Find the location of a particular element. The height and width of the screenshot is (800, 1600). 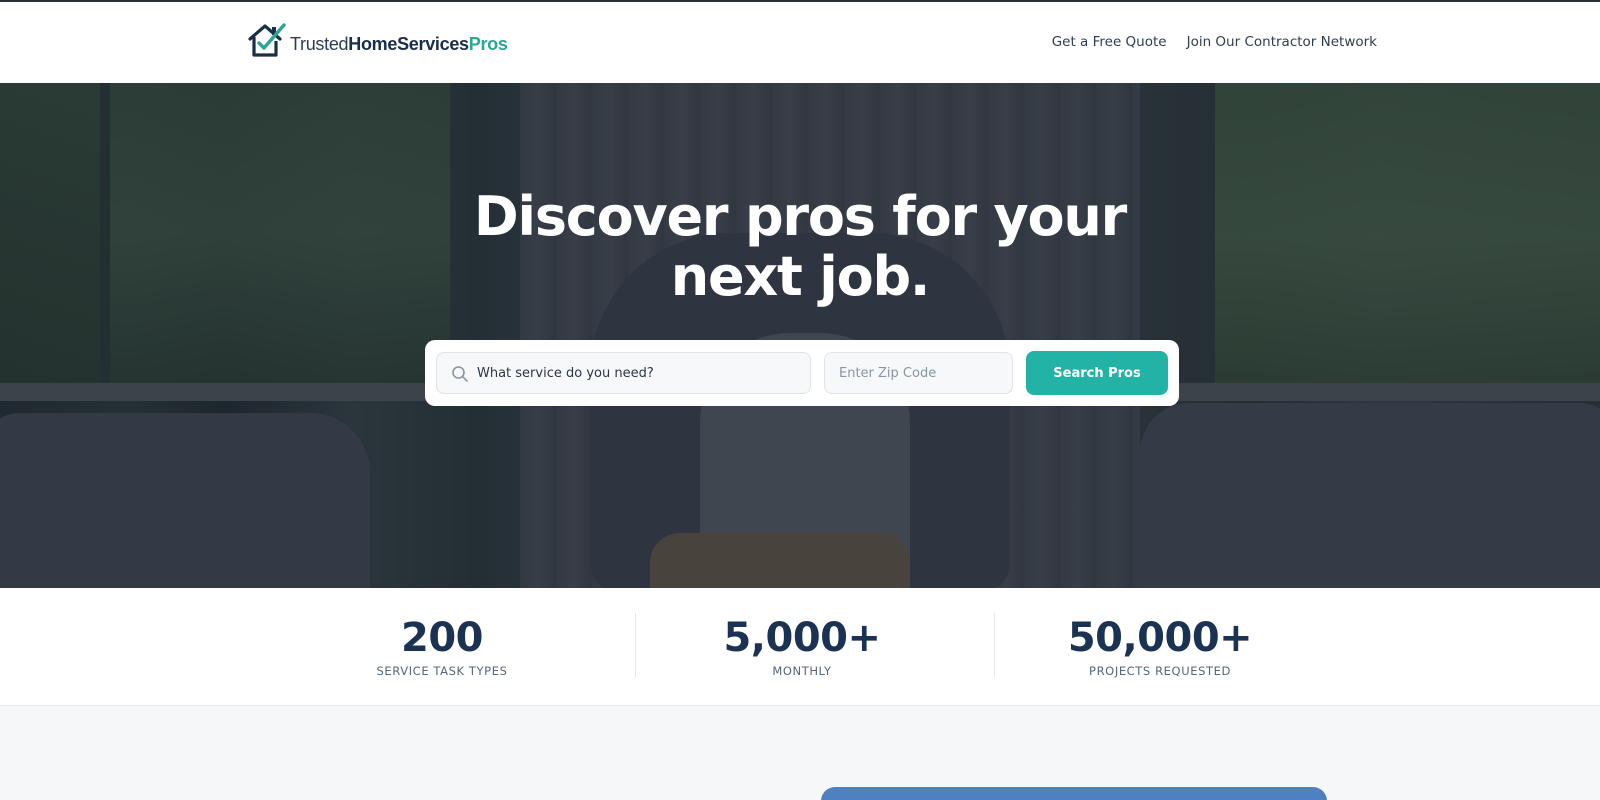

stat-divider is located at coordinates (635, 645).